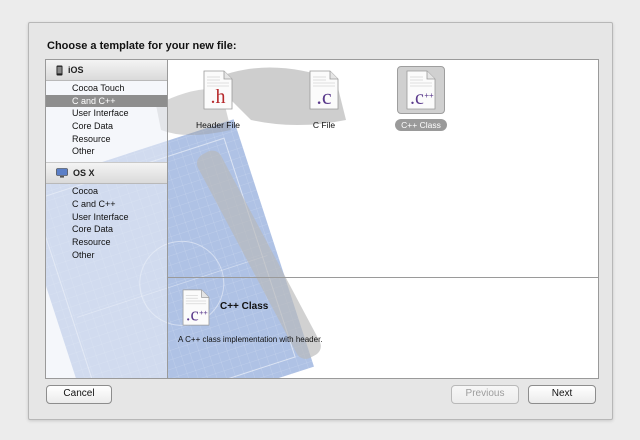  I want to click on template-header-file: .h Header File, so click(218, 99).